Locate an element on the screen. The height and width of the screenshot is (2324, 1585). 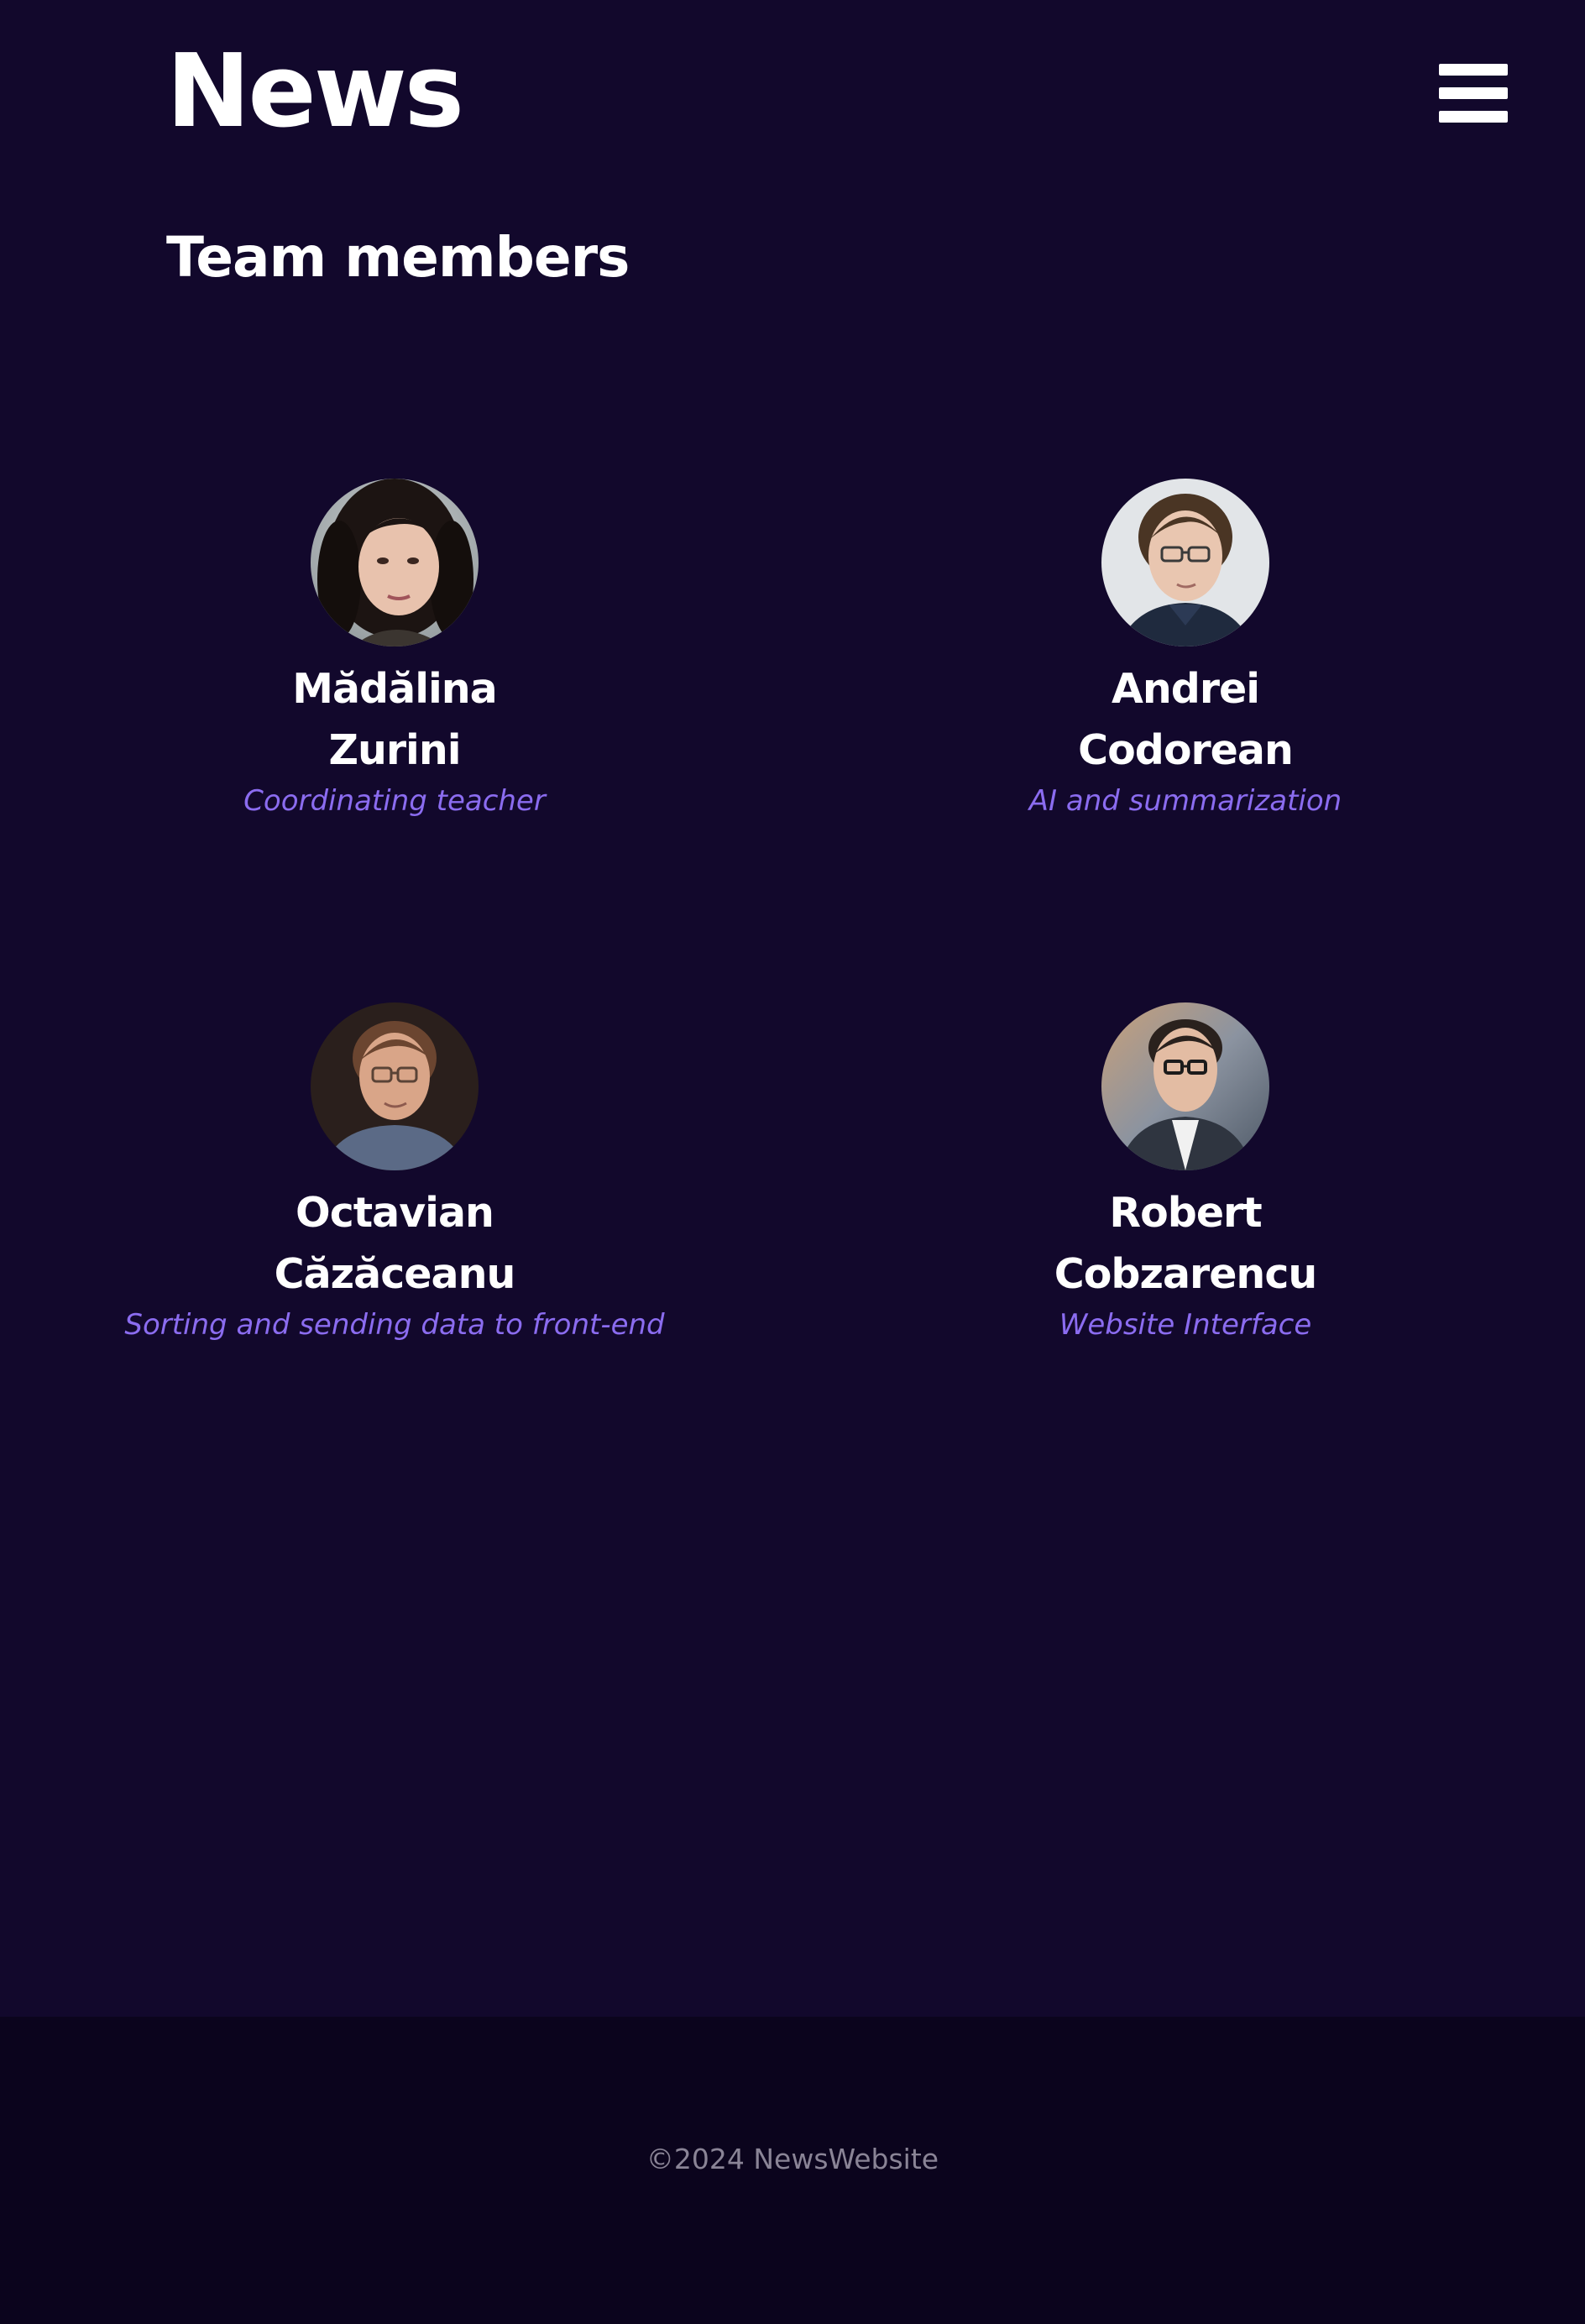
member-role: Sorting and sending data to front-end is located at coordinates (394, 1325).